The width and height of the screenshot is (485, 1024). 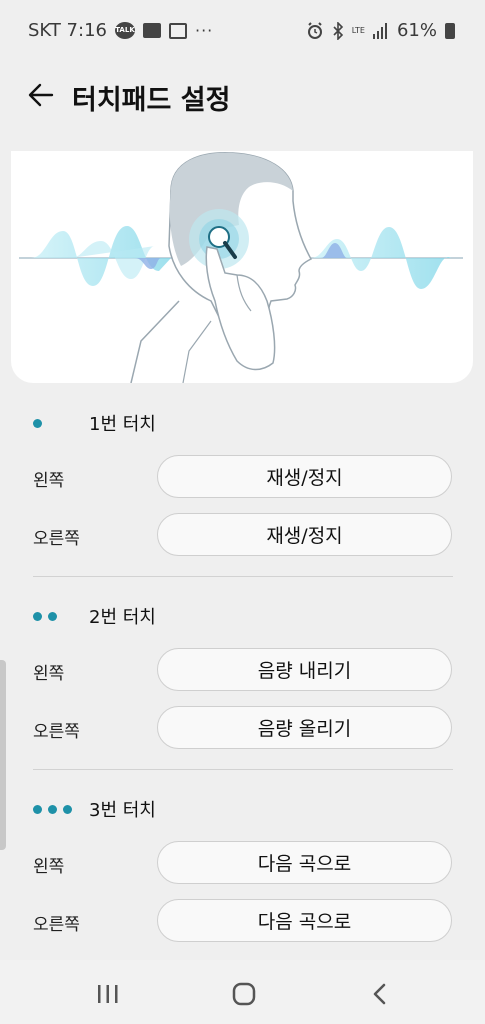 What do you see at coordinates (314, 30) in the screenshot?
I see `alarm-icon` at bounding box center [314, 30].